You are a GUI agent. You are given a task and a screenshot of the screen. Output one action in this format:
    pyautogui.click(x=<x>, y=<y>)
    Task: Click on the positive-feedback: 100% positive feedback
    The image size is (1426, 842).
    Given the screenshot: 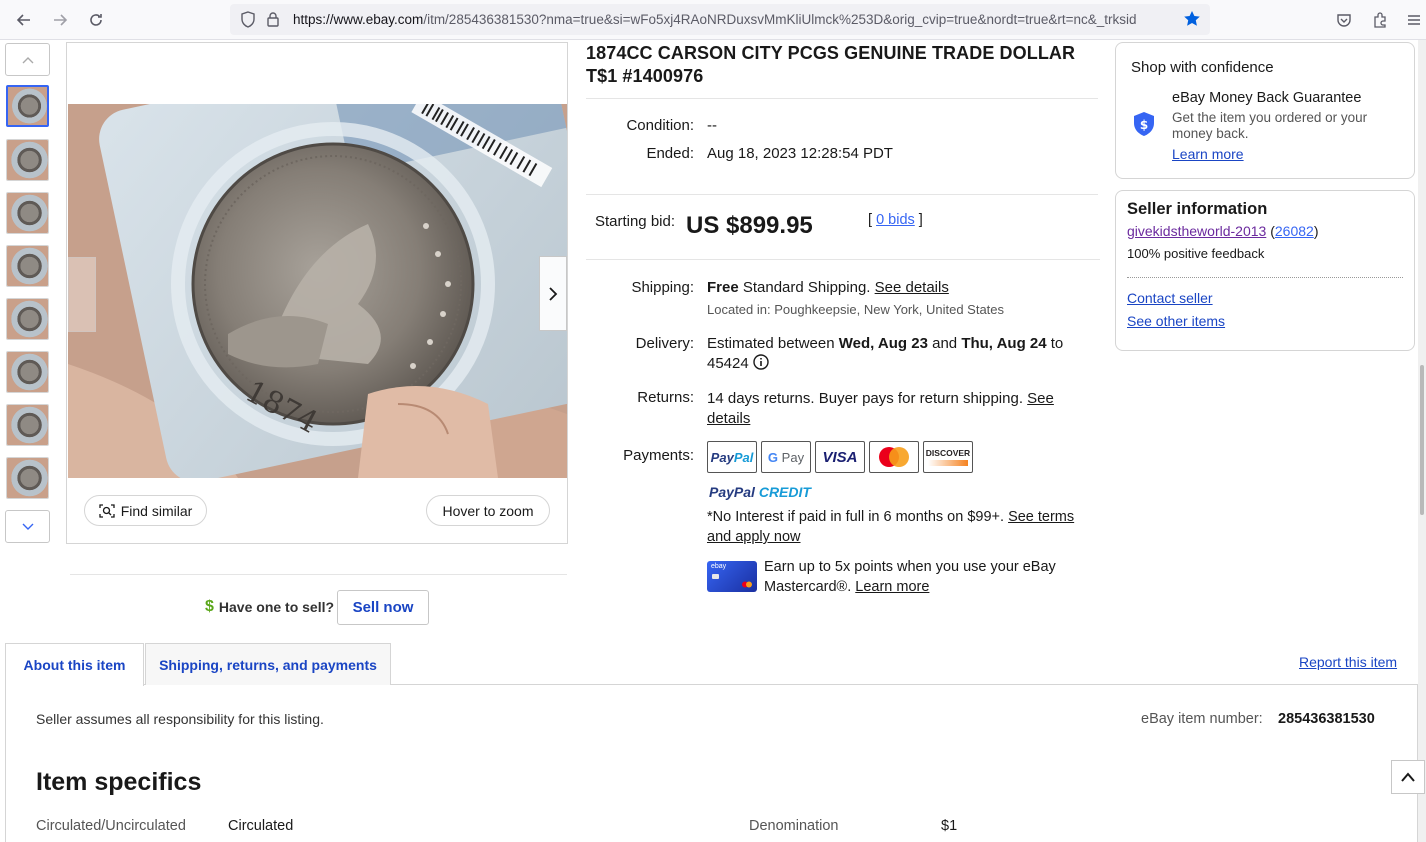 What is the action you would take?
    pyautogui.click(x=1196, y=253)
    